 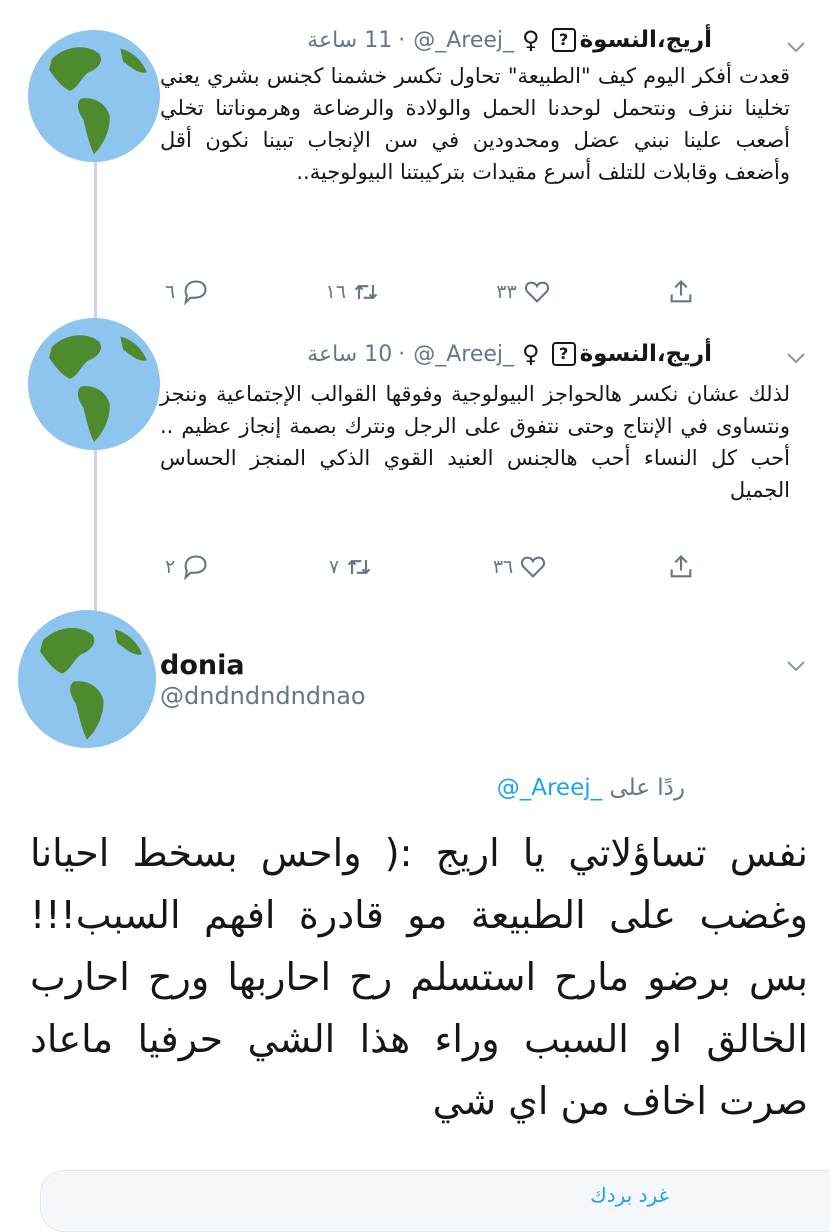 I want to click on retweet-count: ٧, so click(x=334, y=567).